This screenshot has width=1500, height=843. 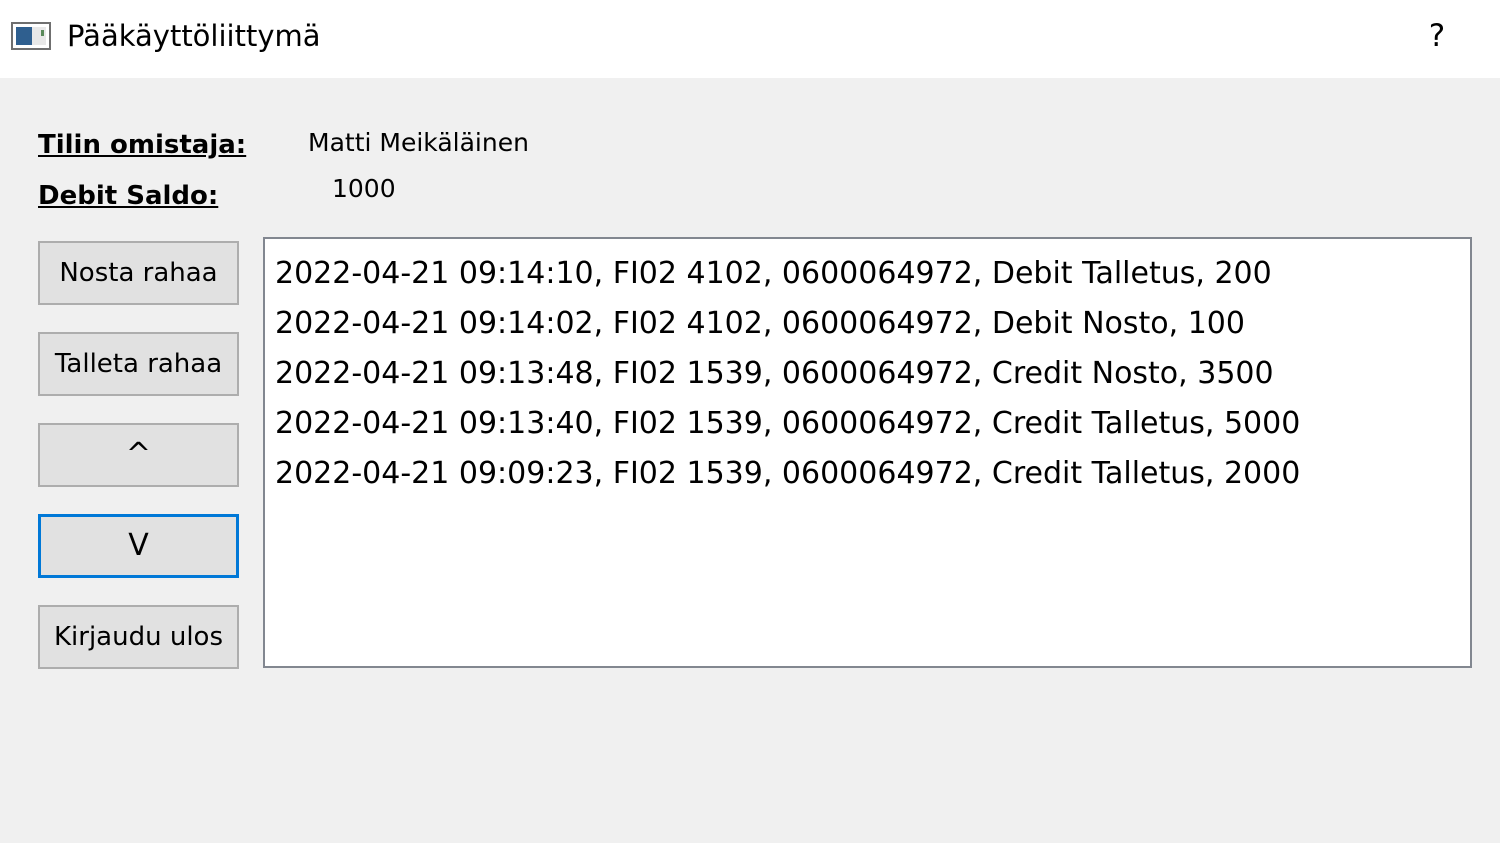 What do you see at coordinates (138, 637) in the screenshot?
I see `logout-button: Kirjaudu ulos` at bounding box center [138, 637].